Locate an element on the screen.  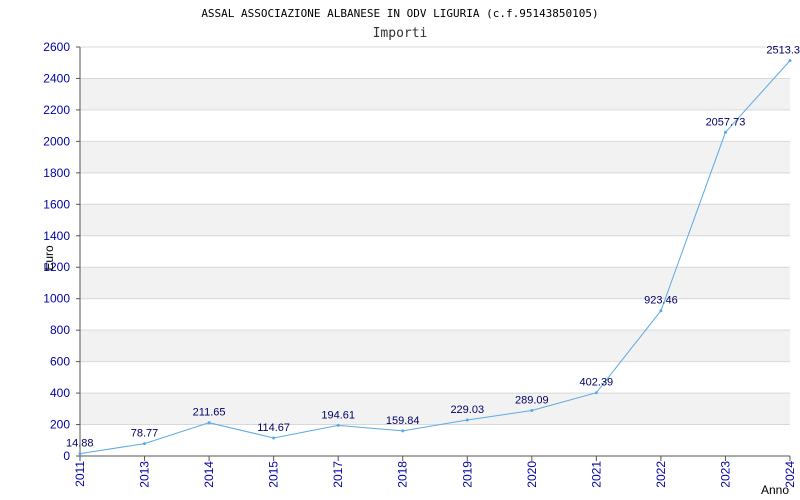
y-tick-label: 1600 is located at coordinates (56, 204).